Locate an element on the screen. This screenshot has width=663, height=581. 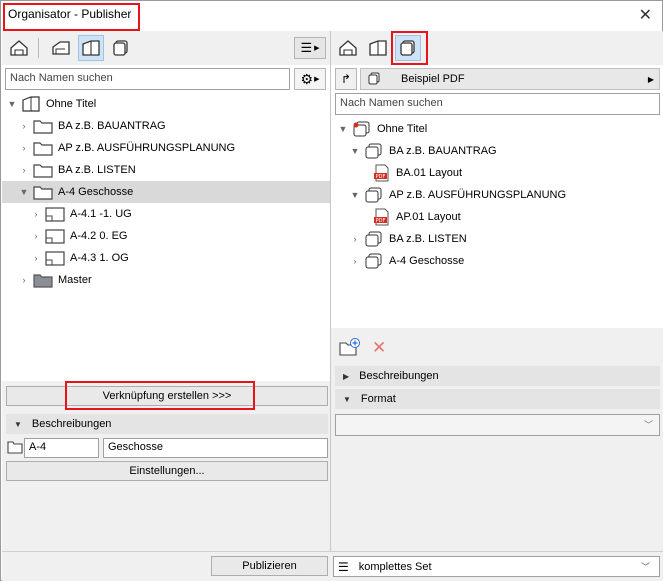
up-level-button: ↱ is located at coordinates (346, 79).